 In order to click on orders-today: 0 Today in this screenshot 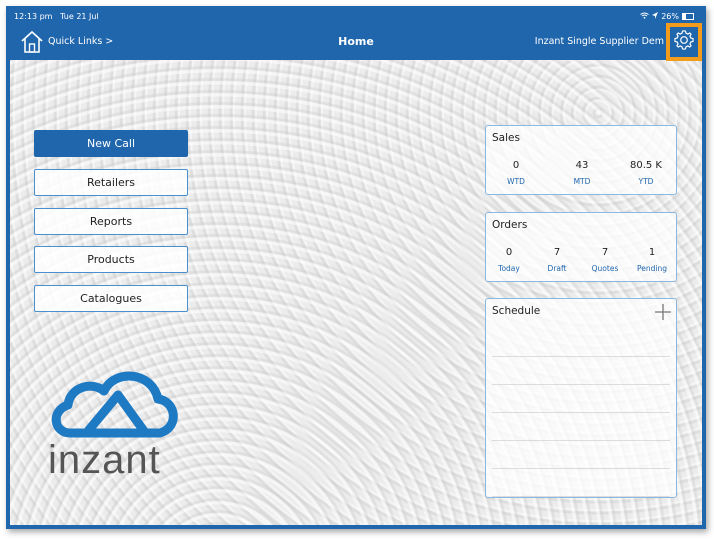, I will do `click(509, 260)`.